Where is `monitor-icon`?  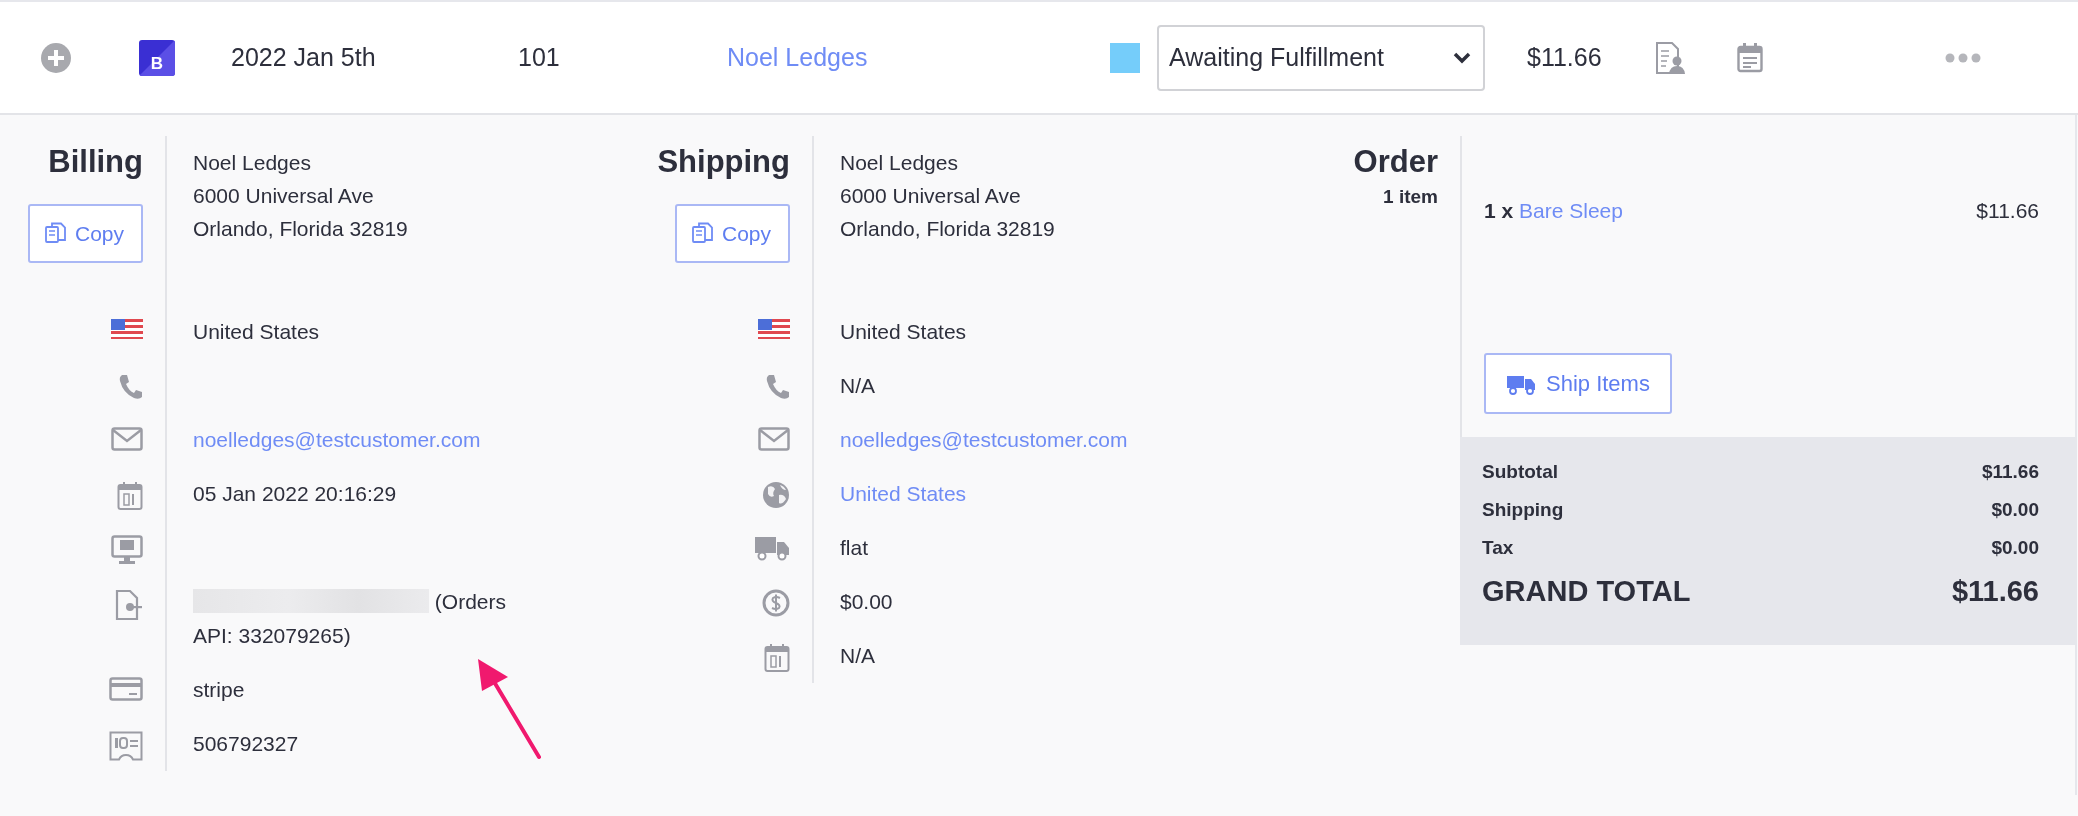
monitor-icon is located at coordinates (127, 550).